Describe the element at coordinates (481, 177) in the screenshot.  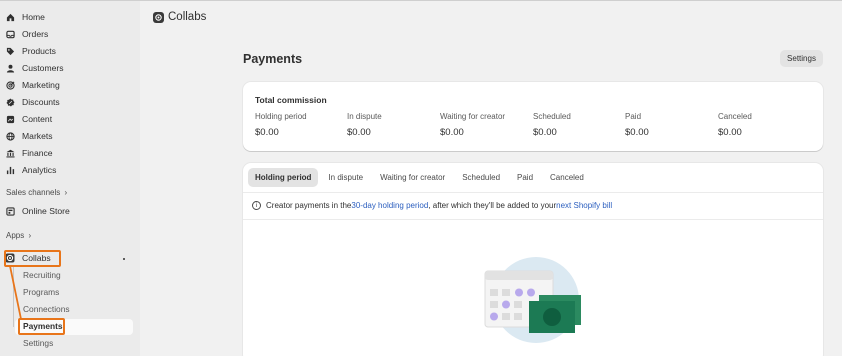
I see `tab-scheduled: Scheduled` at that location.